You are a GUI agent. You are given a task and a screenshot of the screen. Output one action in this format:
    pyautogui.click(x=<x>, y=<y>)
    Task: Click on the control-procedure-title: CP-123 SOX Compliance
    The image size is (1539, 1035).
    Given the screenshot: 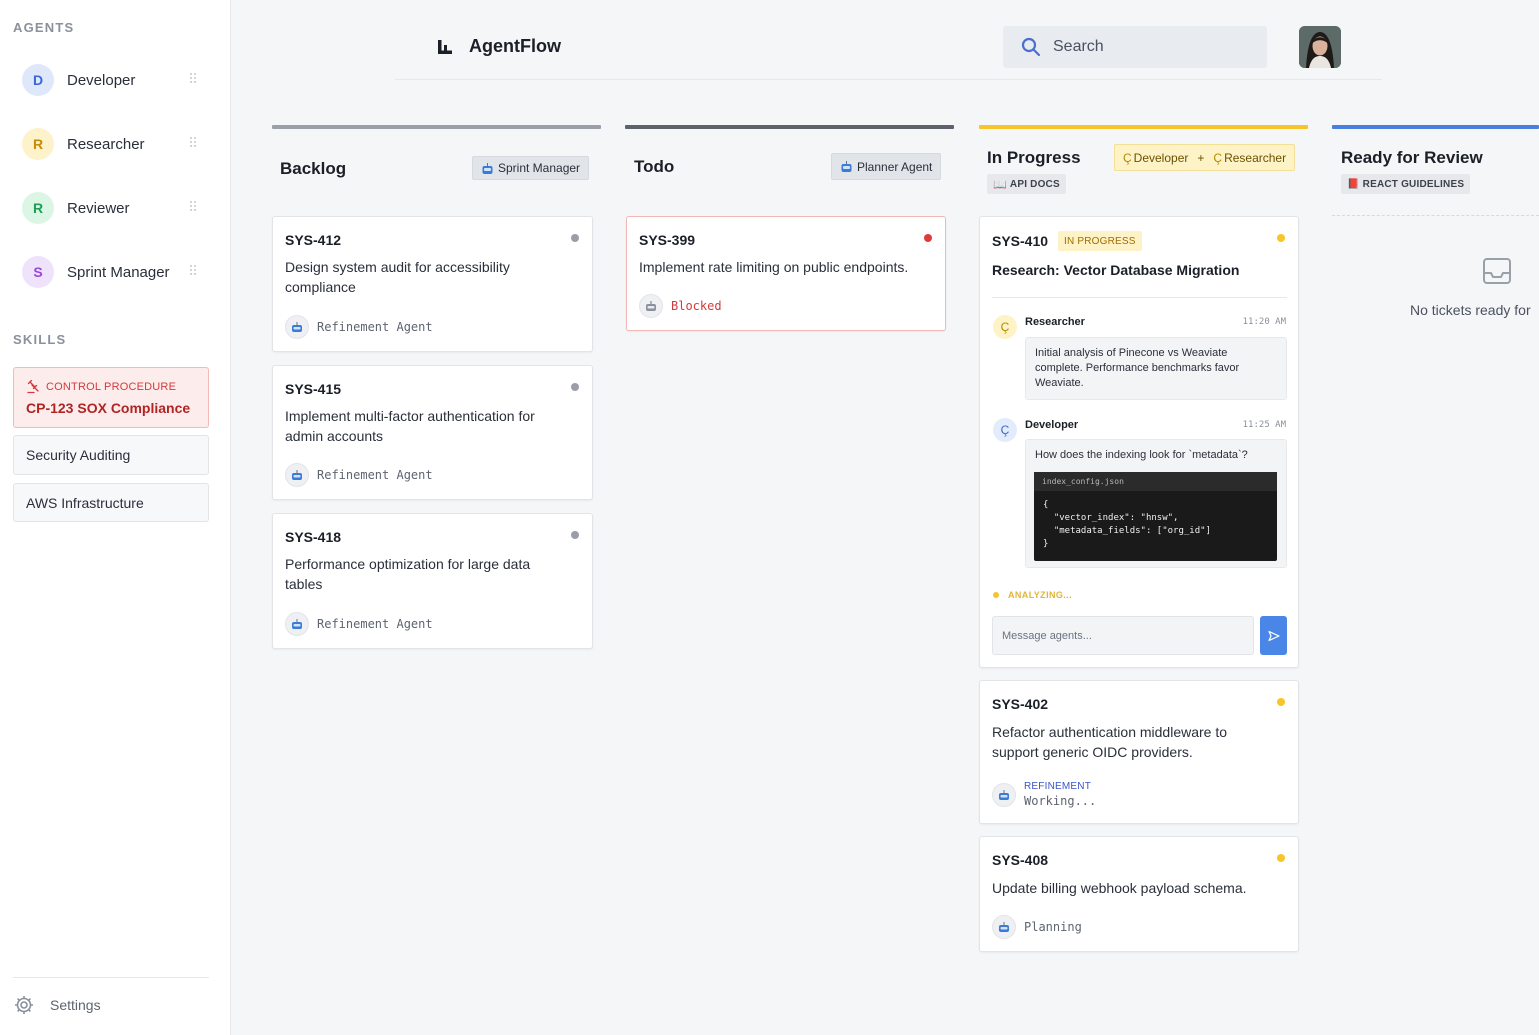 What is the action you would take?
    pyautogui.click(x=108, y=407)
    